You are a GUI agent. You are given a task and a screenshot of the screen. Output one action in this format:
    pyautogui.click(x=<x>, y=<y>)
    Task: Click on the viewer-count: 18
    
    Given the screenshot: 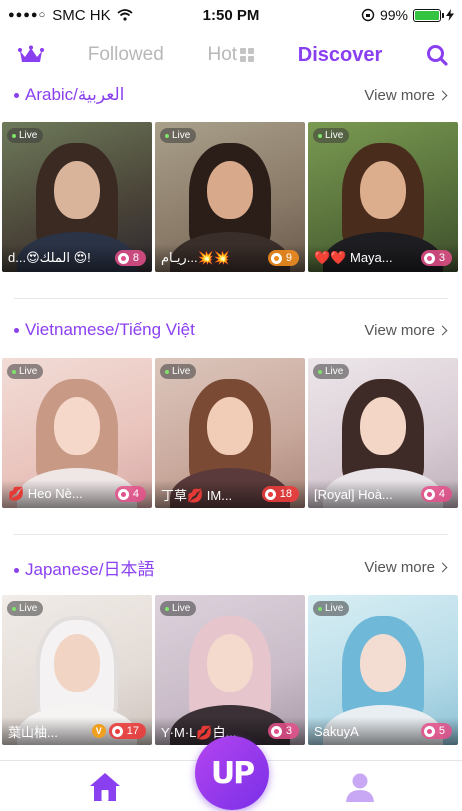 What is the action you would take?
    pyautogui.click(x=280, y=494)
    